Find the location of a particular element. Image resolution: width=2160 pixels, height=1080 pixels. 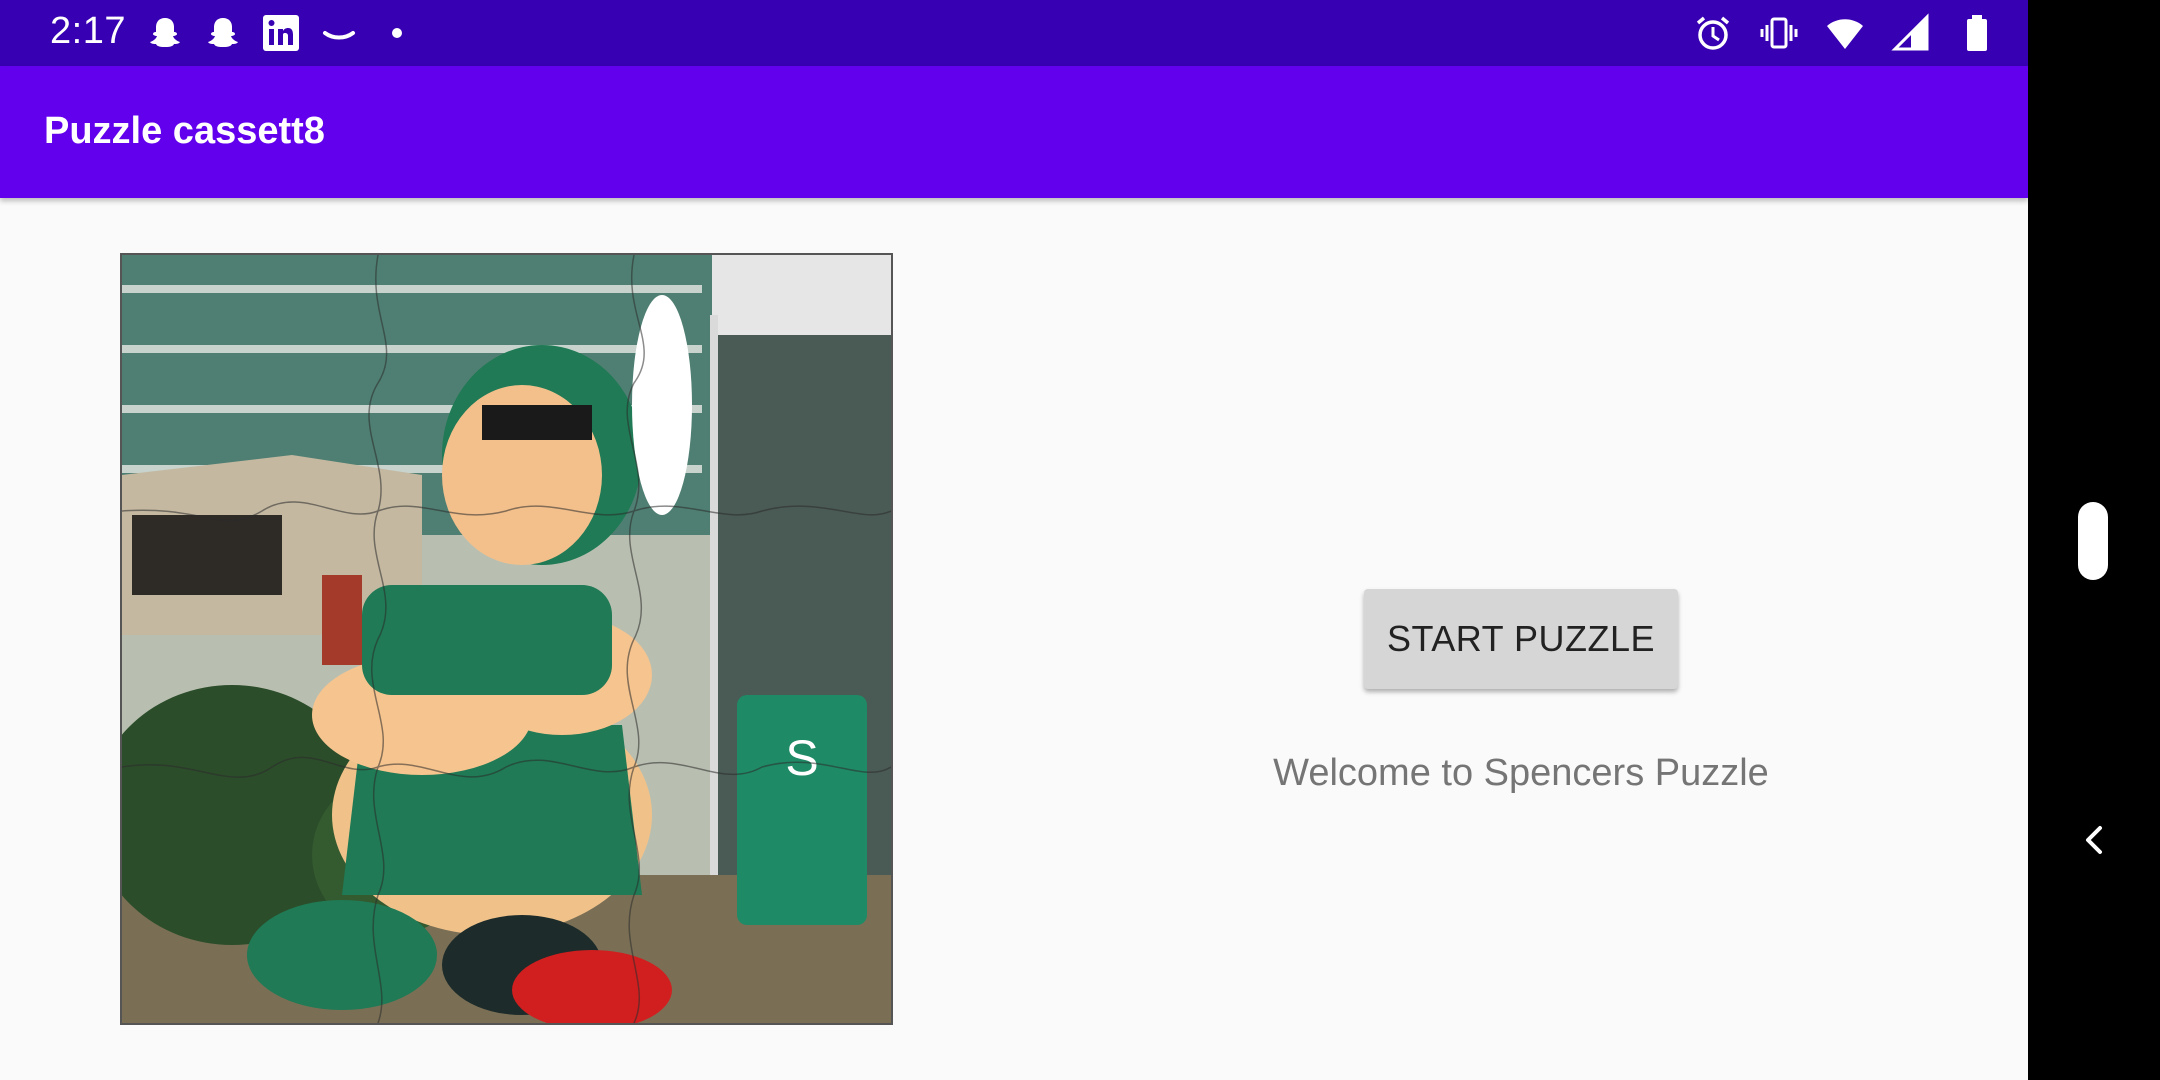

linkedin-icon is located at coordinates (281, 33).